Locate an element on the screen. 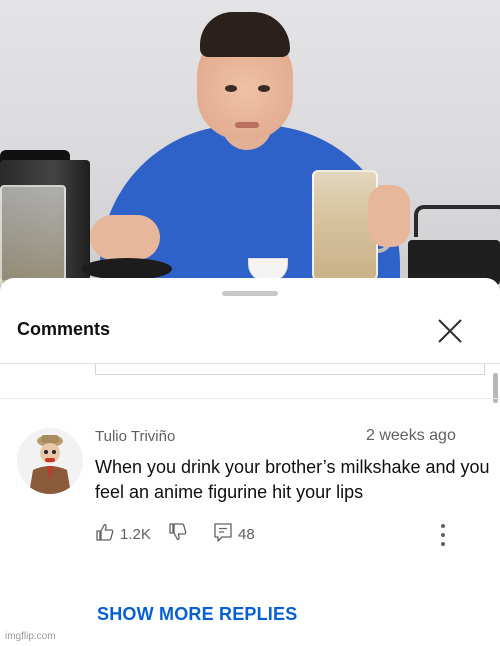  comments-title: Comments is located at coordinates (64, 329).